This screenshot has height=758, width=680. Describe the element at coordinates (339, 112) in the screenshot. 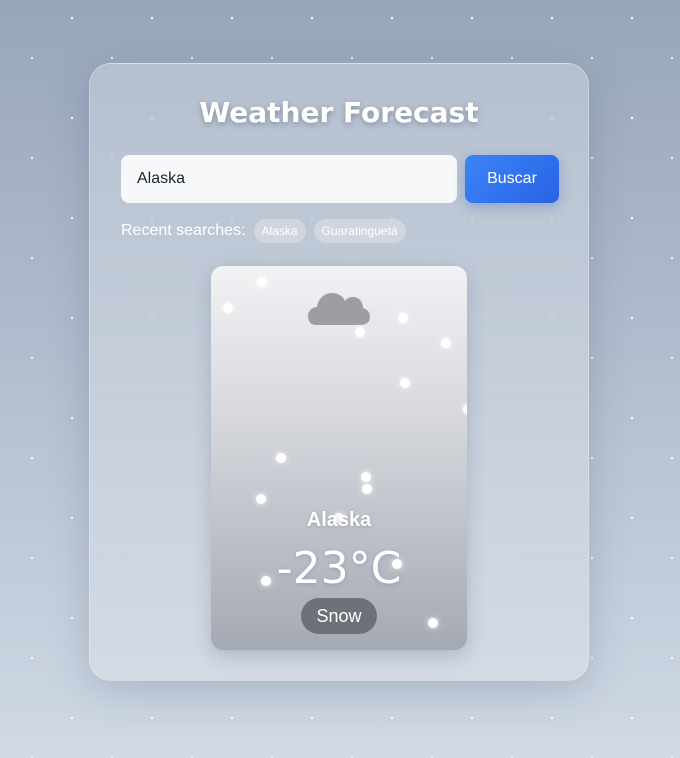

I see `app-title: Weather Forecast` at that location.